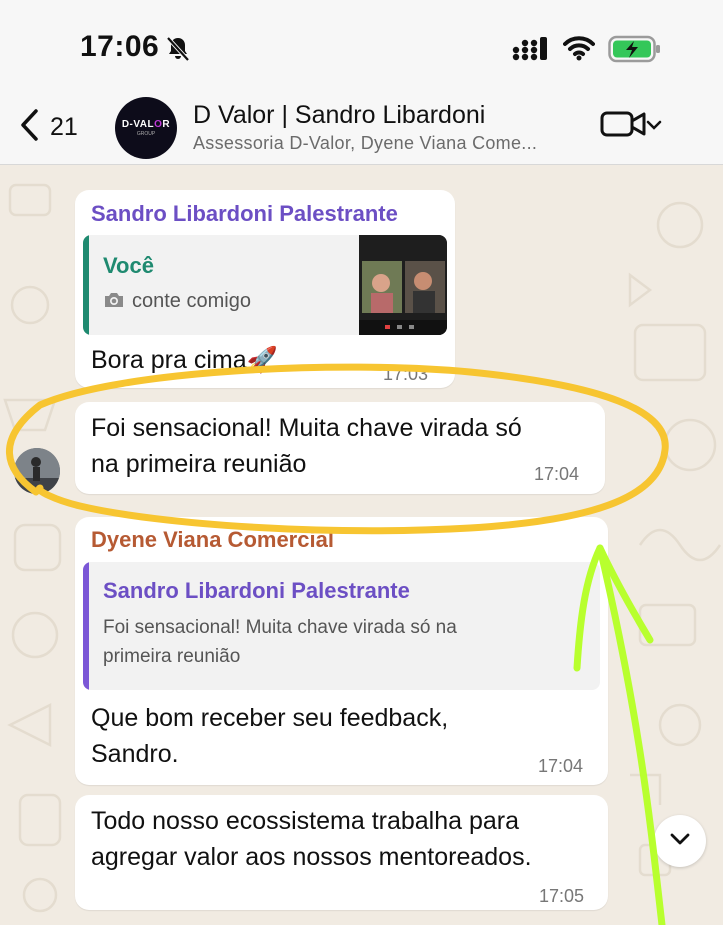 This screenshot has width=723, height=925. Describe the element at coordinates (579, 50) in the screenshot. I see `wifi-icon` at that location.